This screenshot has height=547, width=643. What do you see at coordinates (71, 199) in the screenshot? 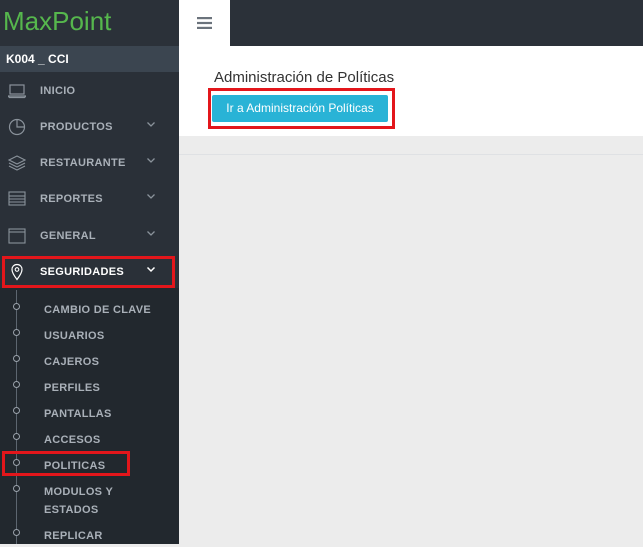
I see `sidebar-item-label: REPORTES` at bounding box center [71, 199].